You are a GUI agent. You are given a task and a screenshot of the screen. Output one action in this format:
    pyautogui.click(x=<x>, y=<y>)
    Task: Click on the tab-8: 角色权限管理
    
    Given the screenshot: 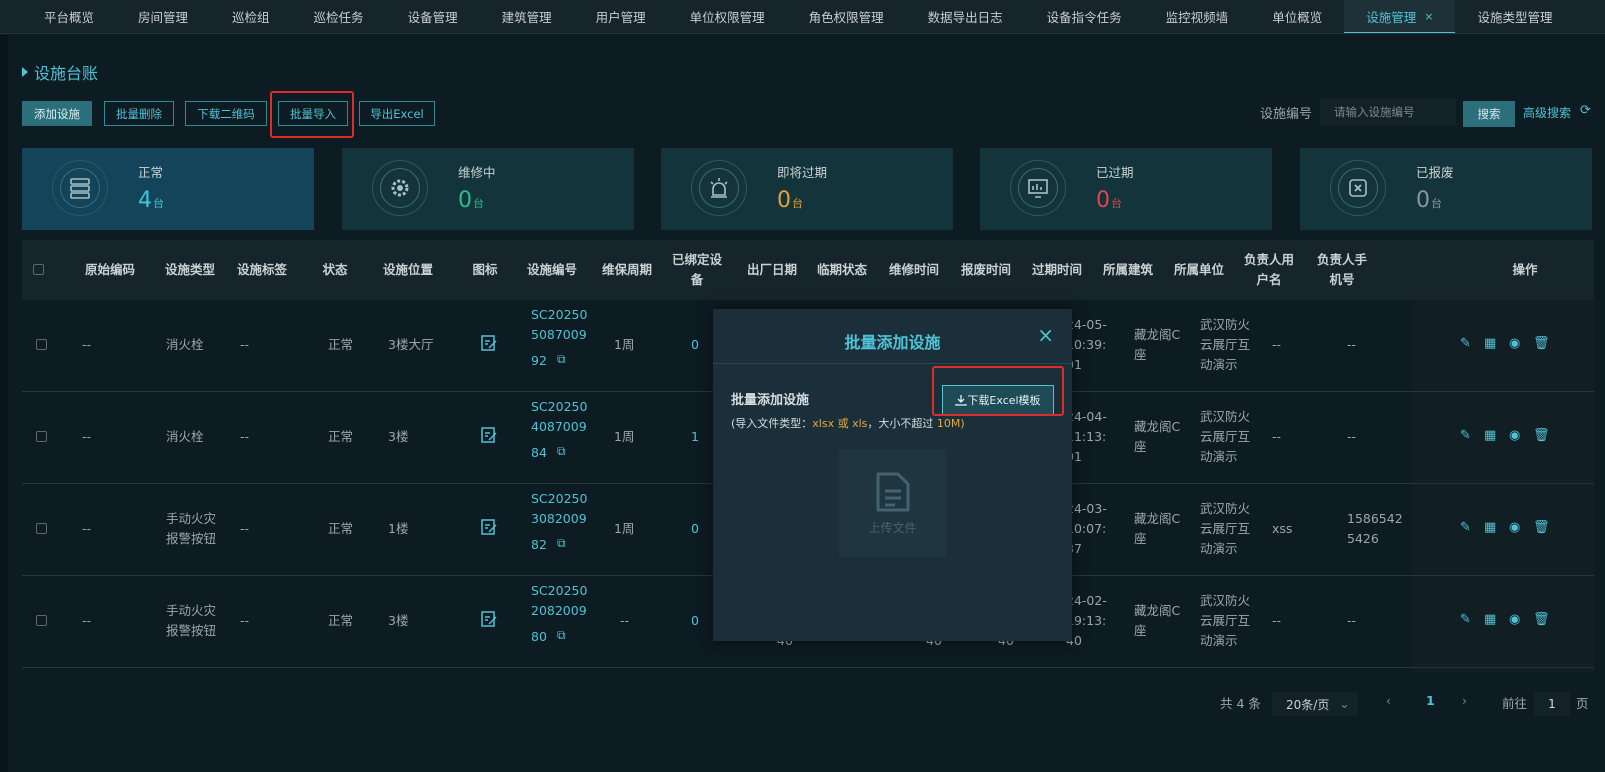 What is the action you would take?
    pyautogui.click(x=846, y=16)
    